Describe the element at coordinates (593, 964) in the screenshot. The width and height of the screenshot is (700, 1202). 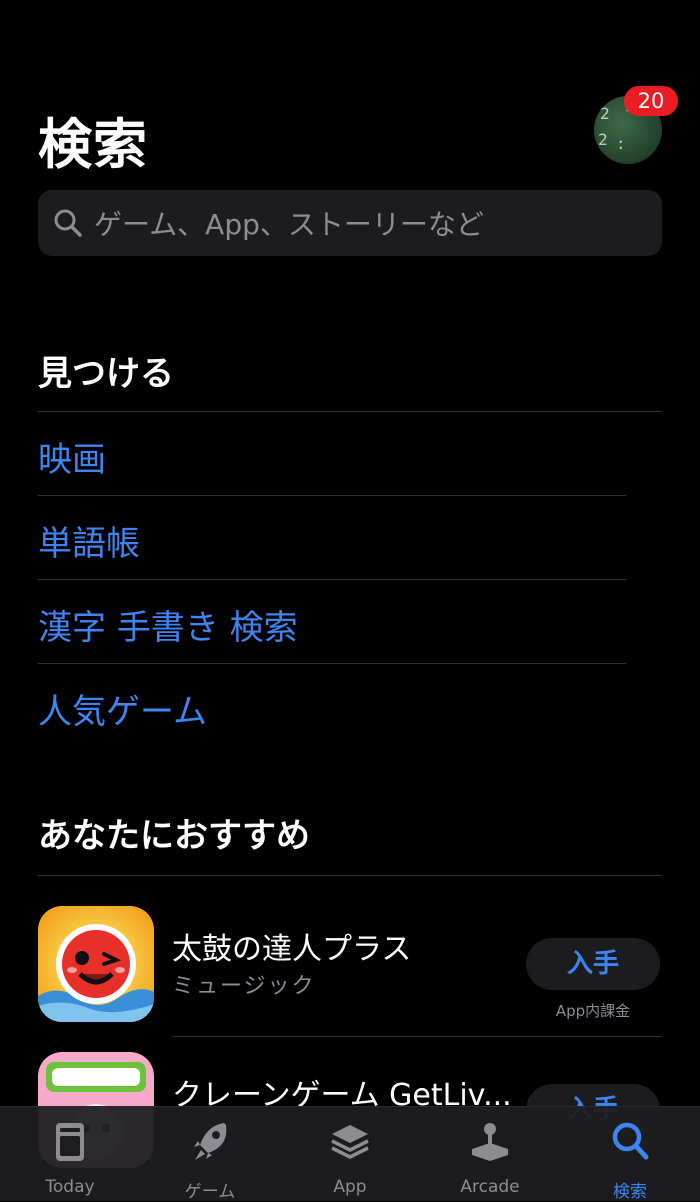
I see `get-button: 入手` at that location.